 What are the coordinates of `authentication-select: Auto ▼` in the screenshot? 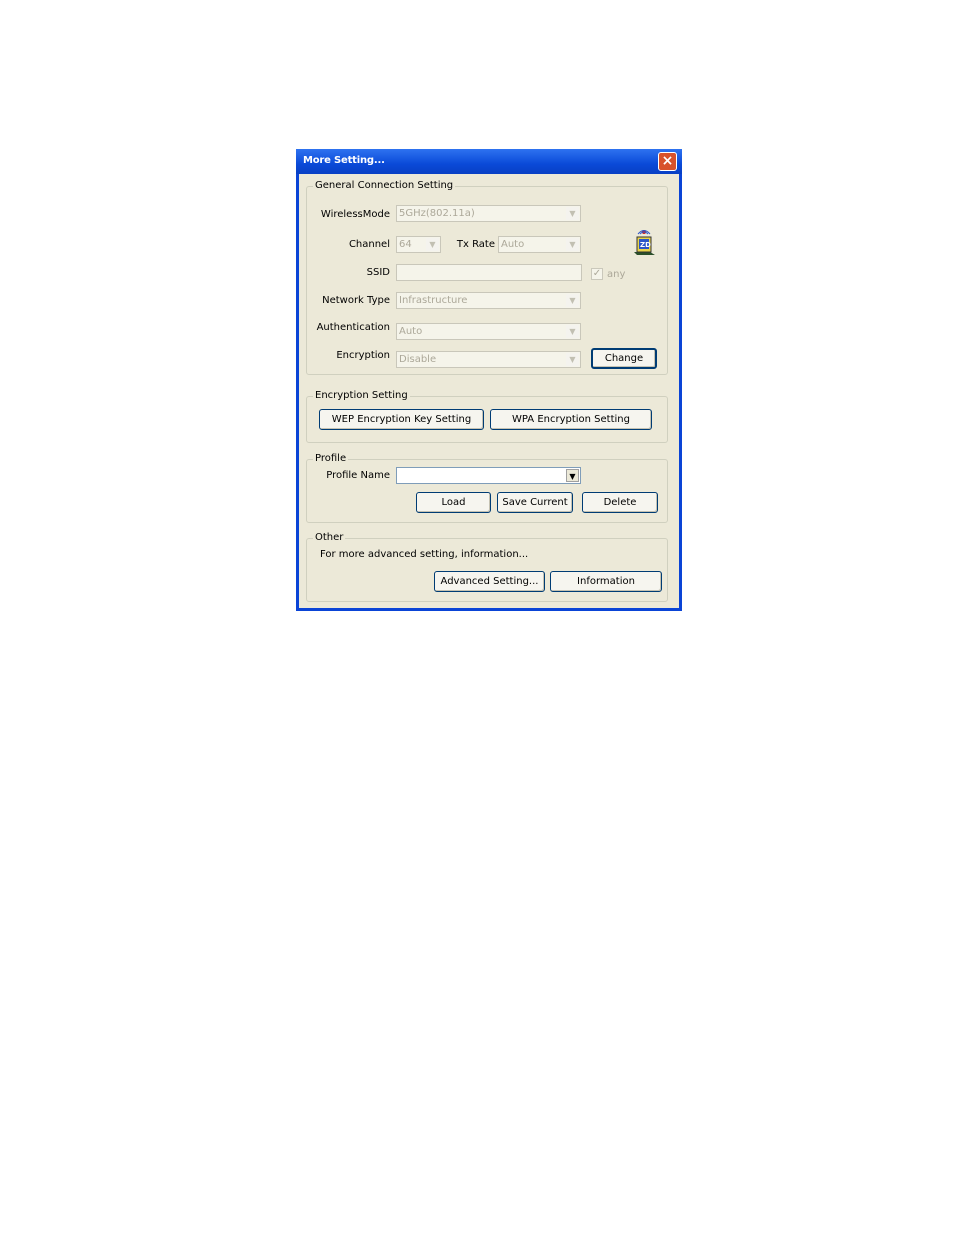 It's located at (488, 331).